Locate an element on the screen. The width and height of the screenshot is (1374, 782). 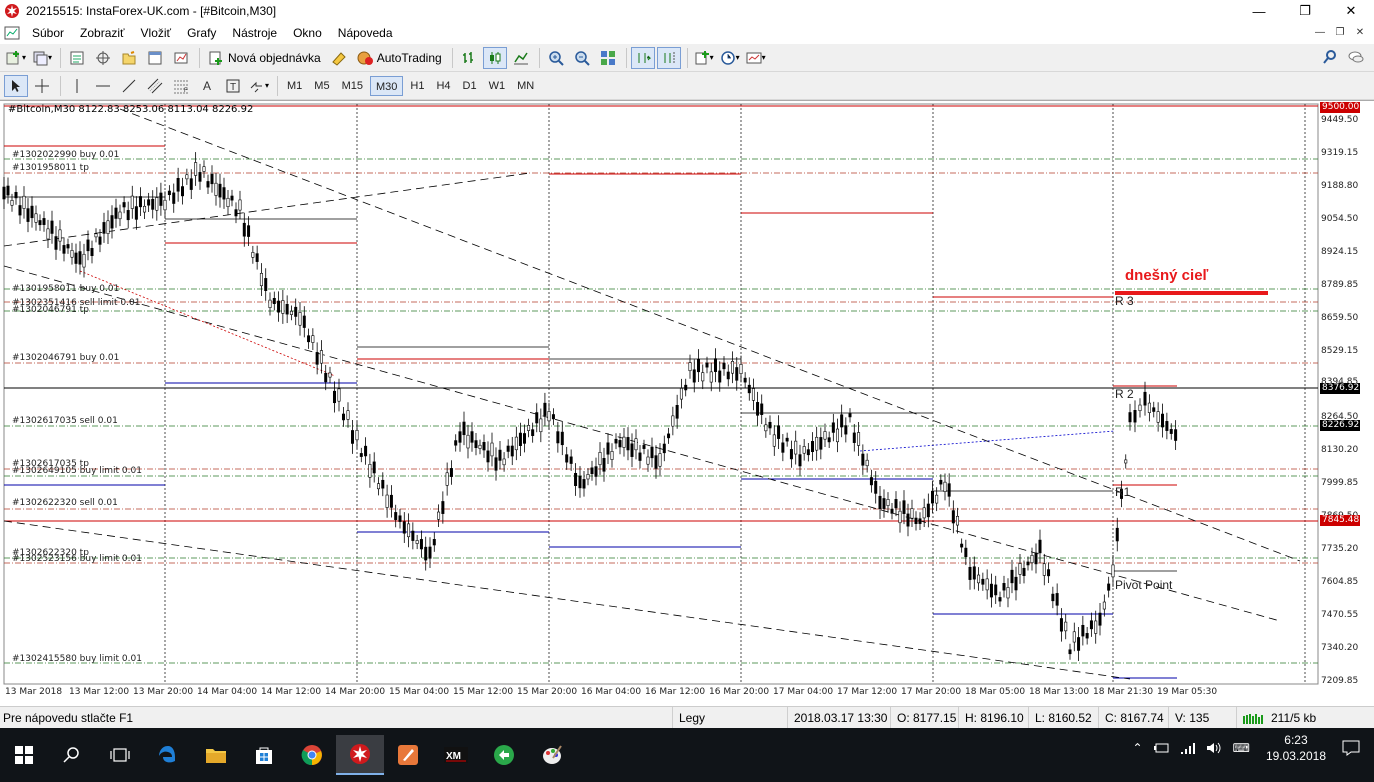
menu-window: Okno is located at coordinates (307, 33).